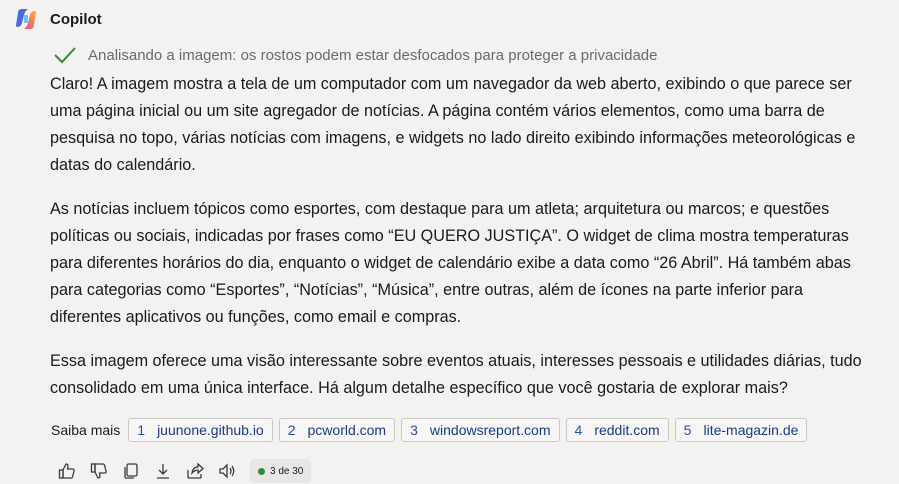 The height and width of the screenshot is (484, 899). Describe the element at coordinates (227, 471) in the screenshot. I see `speaker-icon` at that location.